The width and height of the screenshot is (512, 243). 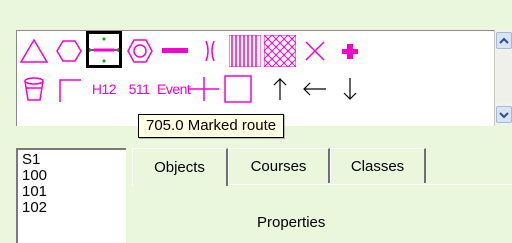 I want to click on palette-scrollbar, so click(x=503, y=78).